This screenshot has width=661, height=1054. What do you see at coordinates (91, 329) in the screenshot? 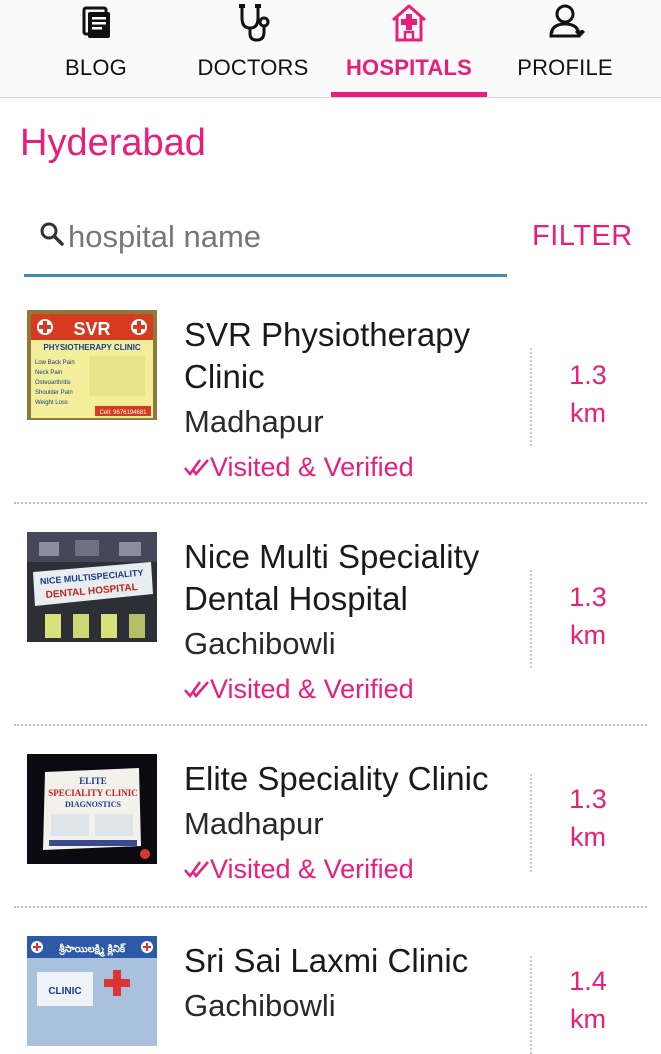
I see `svg-text: SVR` at bounding box center [91, 329].